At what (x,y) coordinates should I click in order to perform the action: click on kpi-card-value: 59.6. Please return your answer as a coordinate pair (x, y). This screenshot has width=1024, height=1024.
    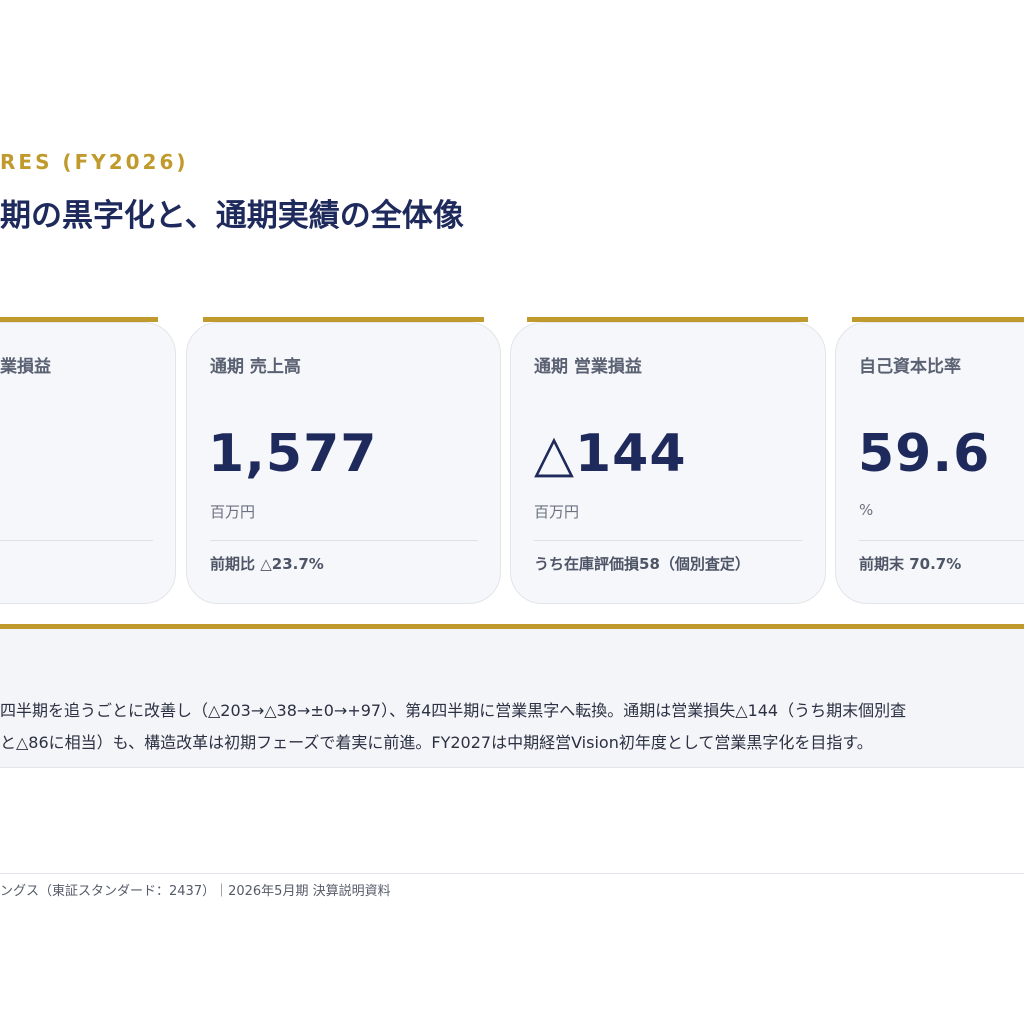
    Looking at the image, I should click on (924, 454).